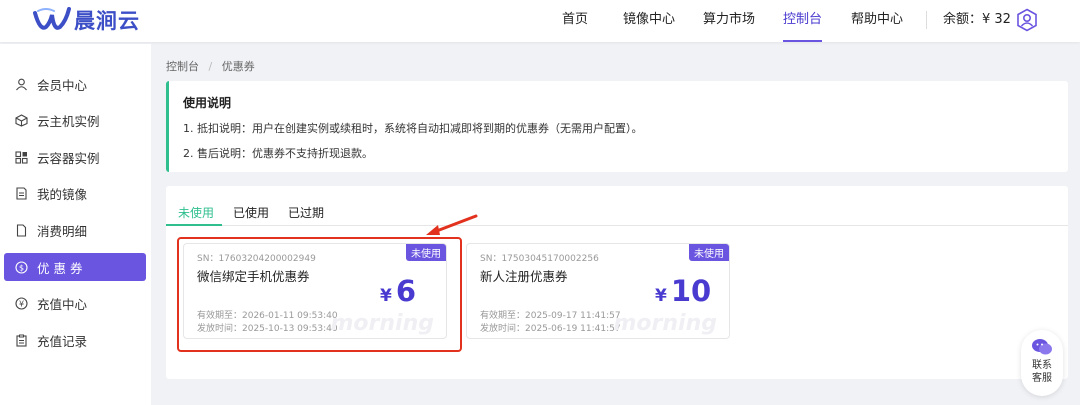 This screenshot has width=1080, height=405. I want to click on nav-help-center: 帮助中心, so click(877, 21).